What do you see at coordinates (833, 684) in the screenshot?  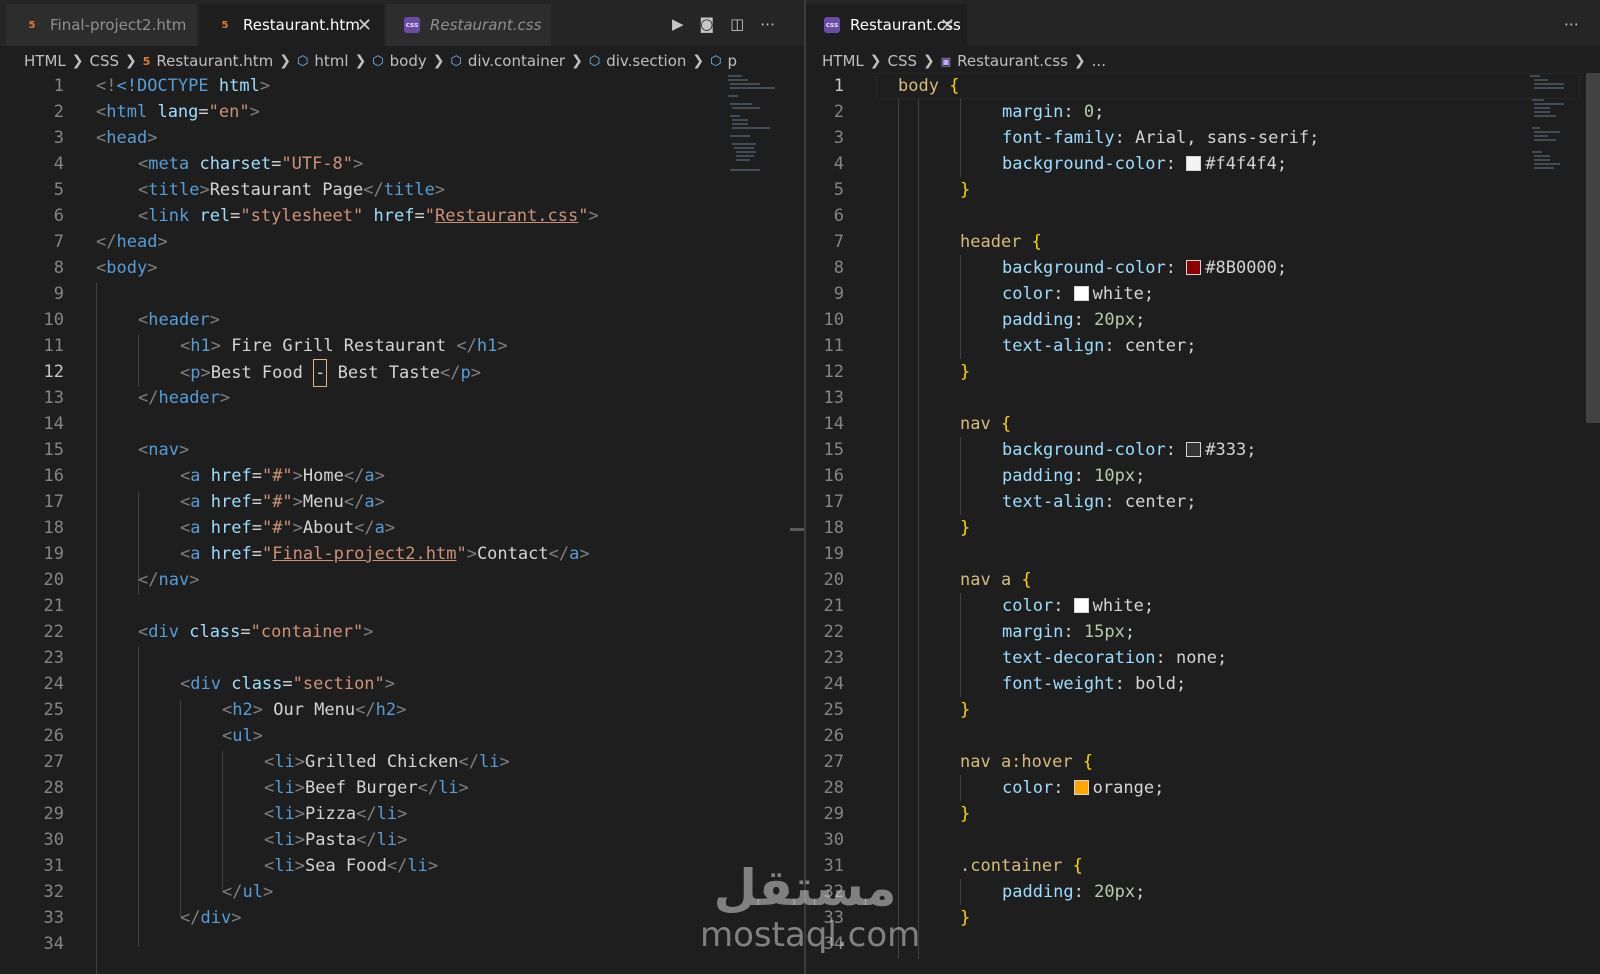 I see `line-number: 24` at bounding box center [833, 684].